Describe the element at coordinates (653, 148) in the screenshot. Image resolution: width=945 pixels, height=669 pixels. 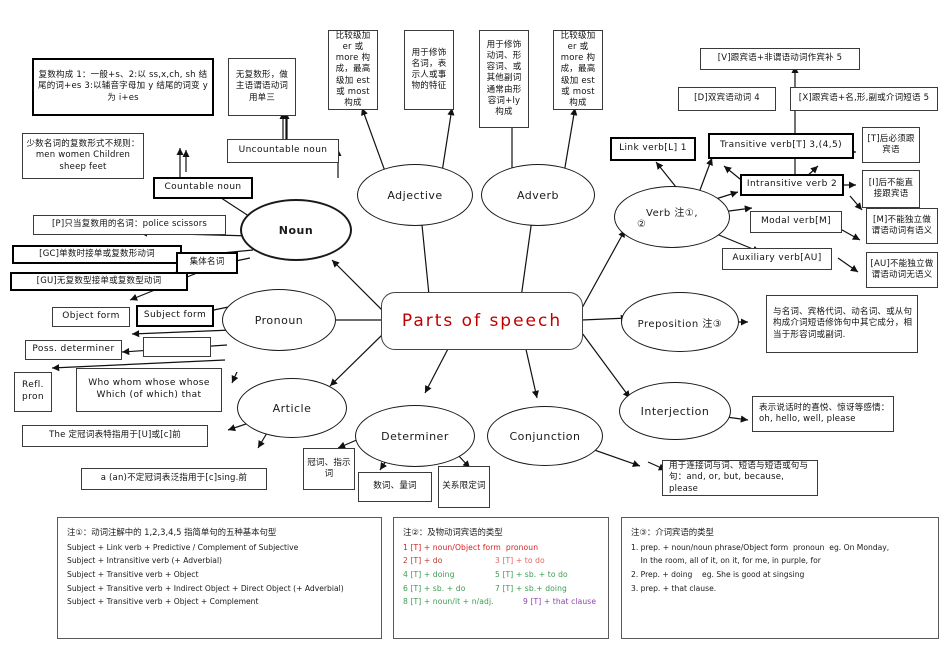
I see `link-verb-label: Link verb[L] 1` at that location.